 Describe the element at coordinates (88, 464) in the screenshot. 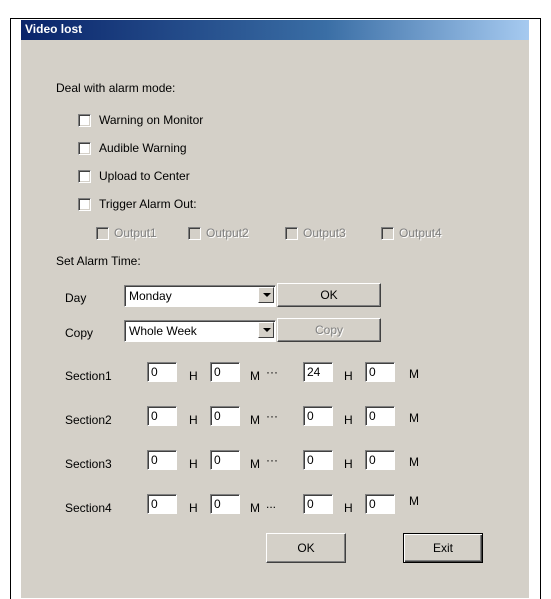

I see `section3-label: Section3` at that location.